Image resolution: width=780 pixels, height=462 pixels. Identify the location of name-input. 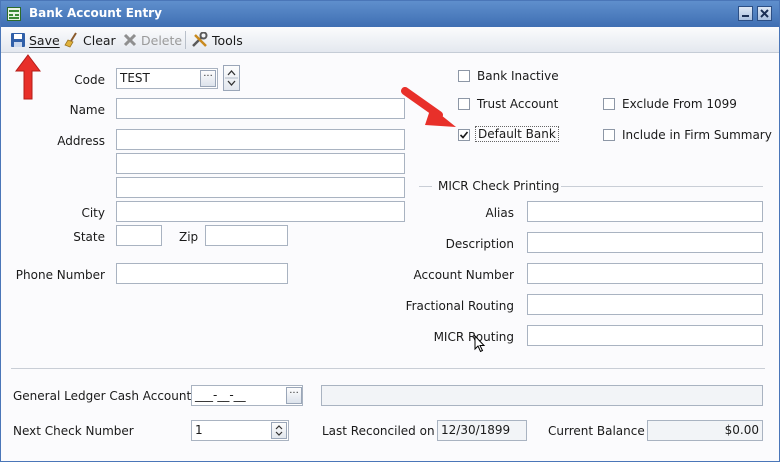
(260, 108).